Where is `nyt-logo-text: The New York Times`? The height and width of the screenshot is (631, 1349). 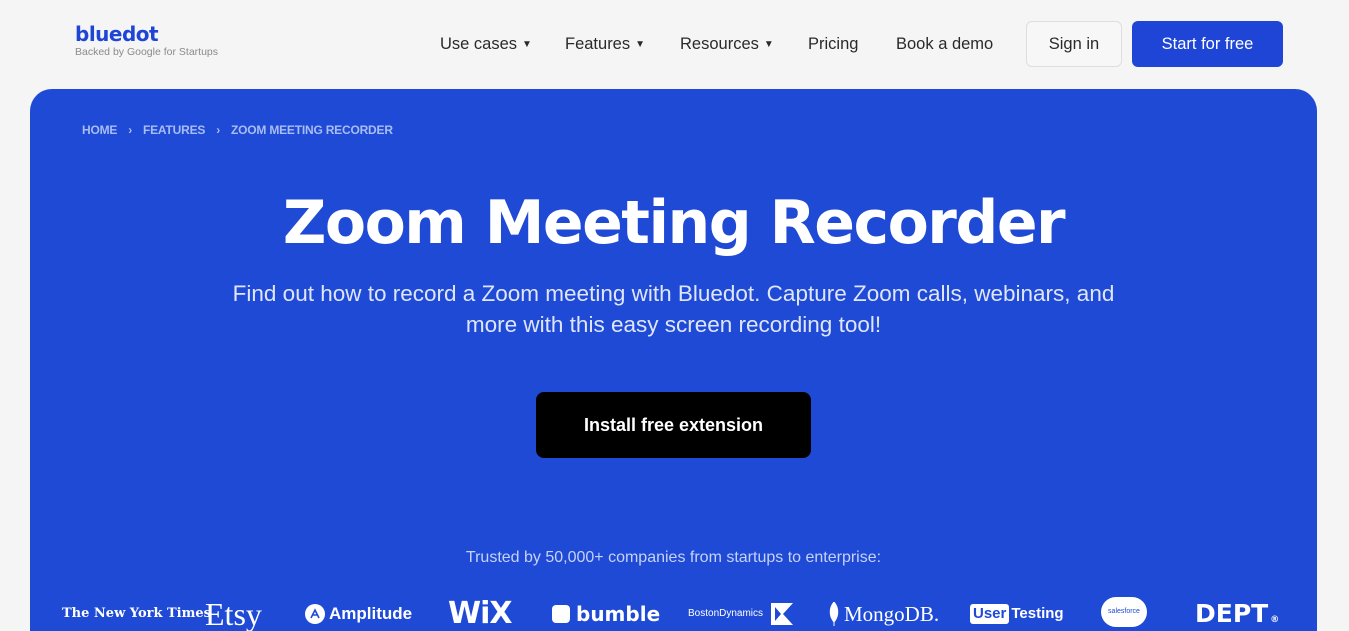
nyt-logo-text: The New York Times is located at coordinates (136, 613).